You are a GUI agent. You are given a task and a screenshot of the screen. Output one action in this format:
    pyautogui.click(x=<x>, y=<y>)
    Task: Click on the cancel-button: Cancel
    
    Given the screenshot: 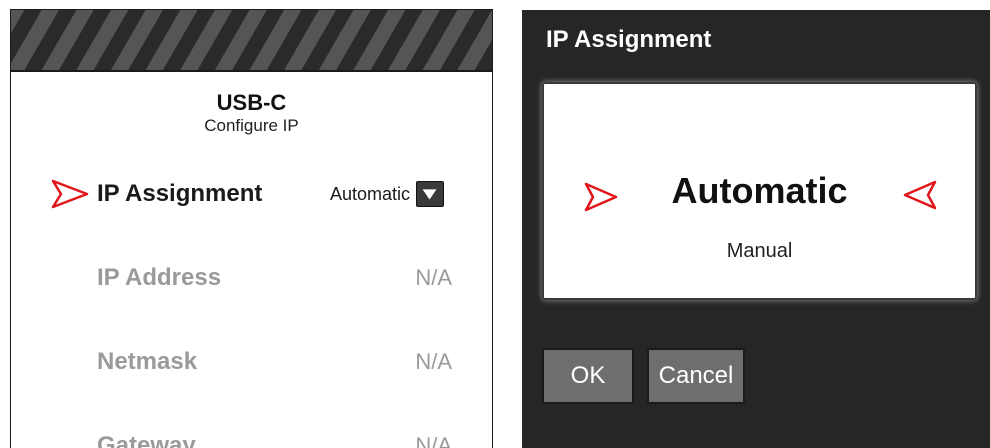 What is the action you would take?
    pyautogui.click(x=696, y=376)
    